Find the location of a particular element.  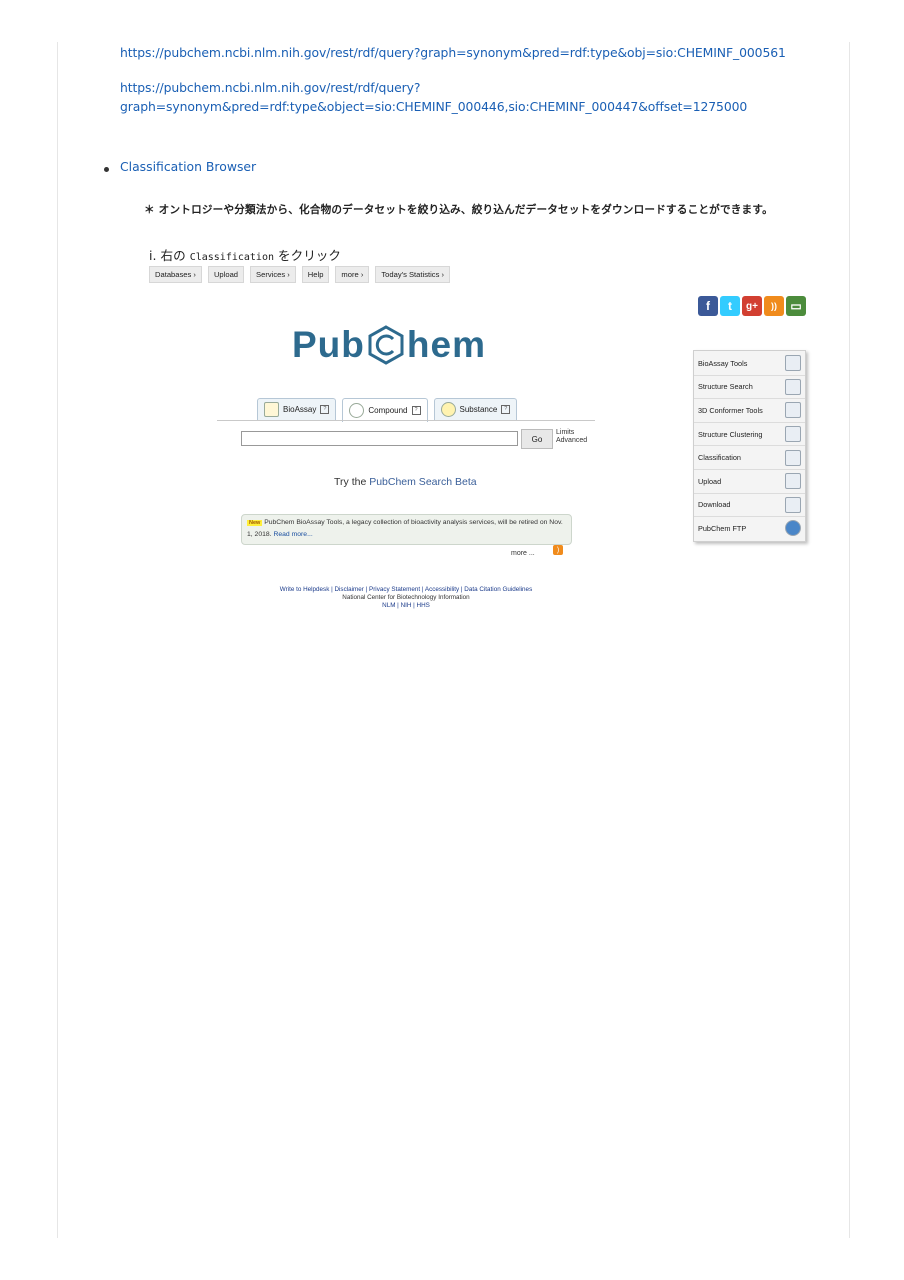

compound-icon is located at coordinates (357, 410).